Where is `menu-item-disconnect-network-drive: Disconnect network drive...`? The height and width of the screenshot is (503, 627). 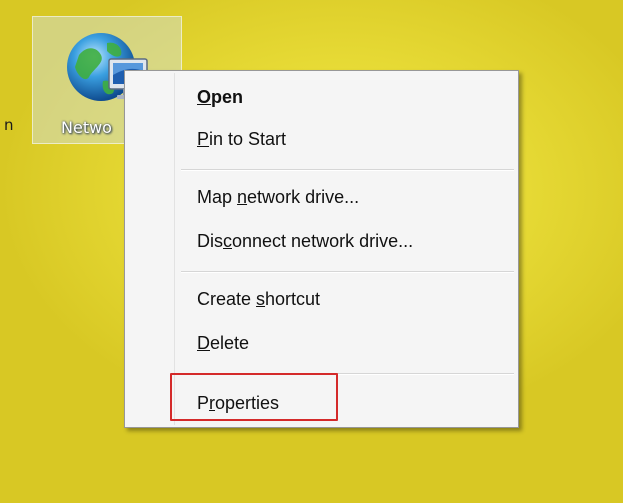
menu-item-disconnect-network-drive: Disconnect network drive... is located at coordinates (305, 241).